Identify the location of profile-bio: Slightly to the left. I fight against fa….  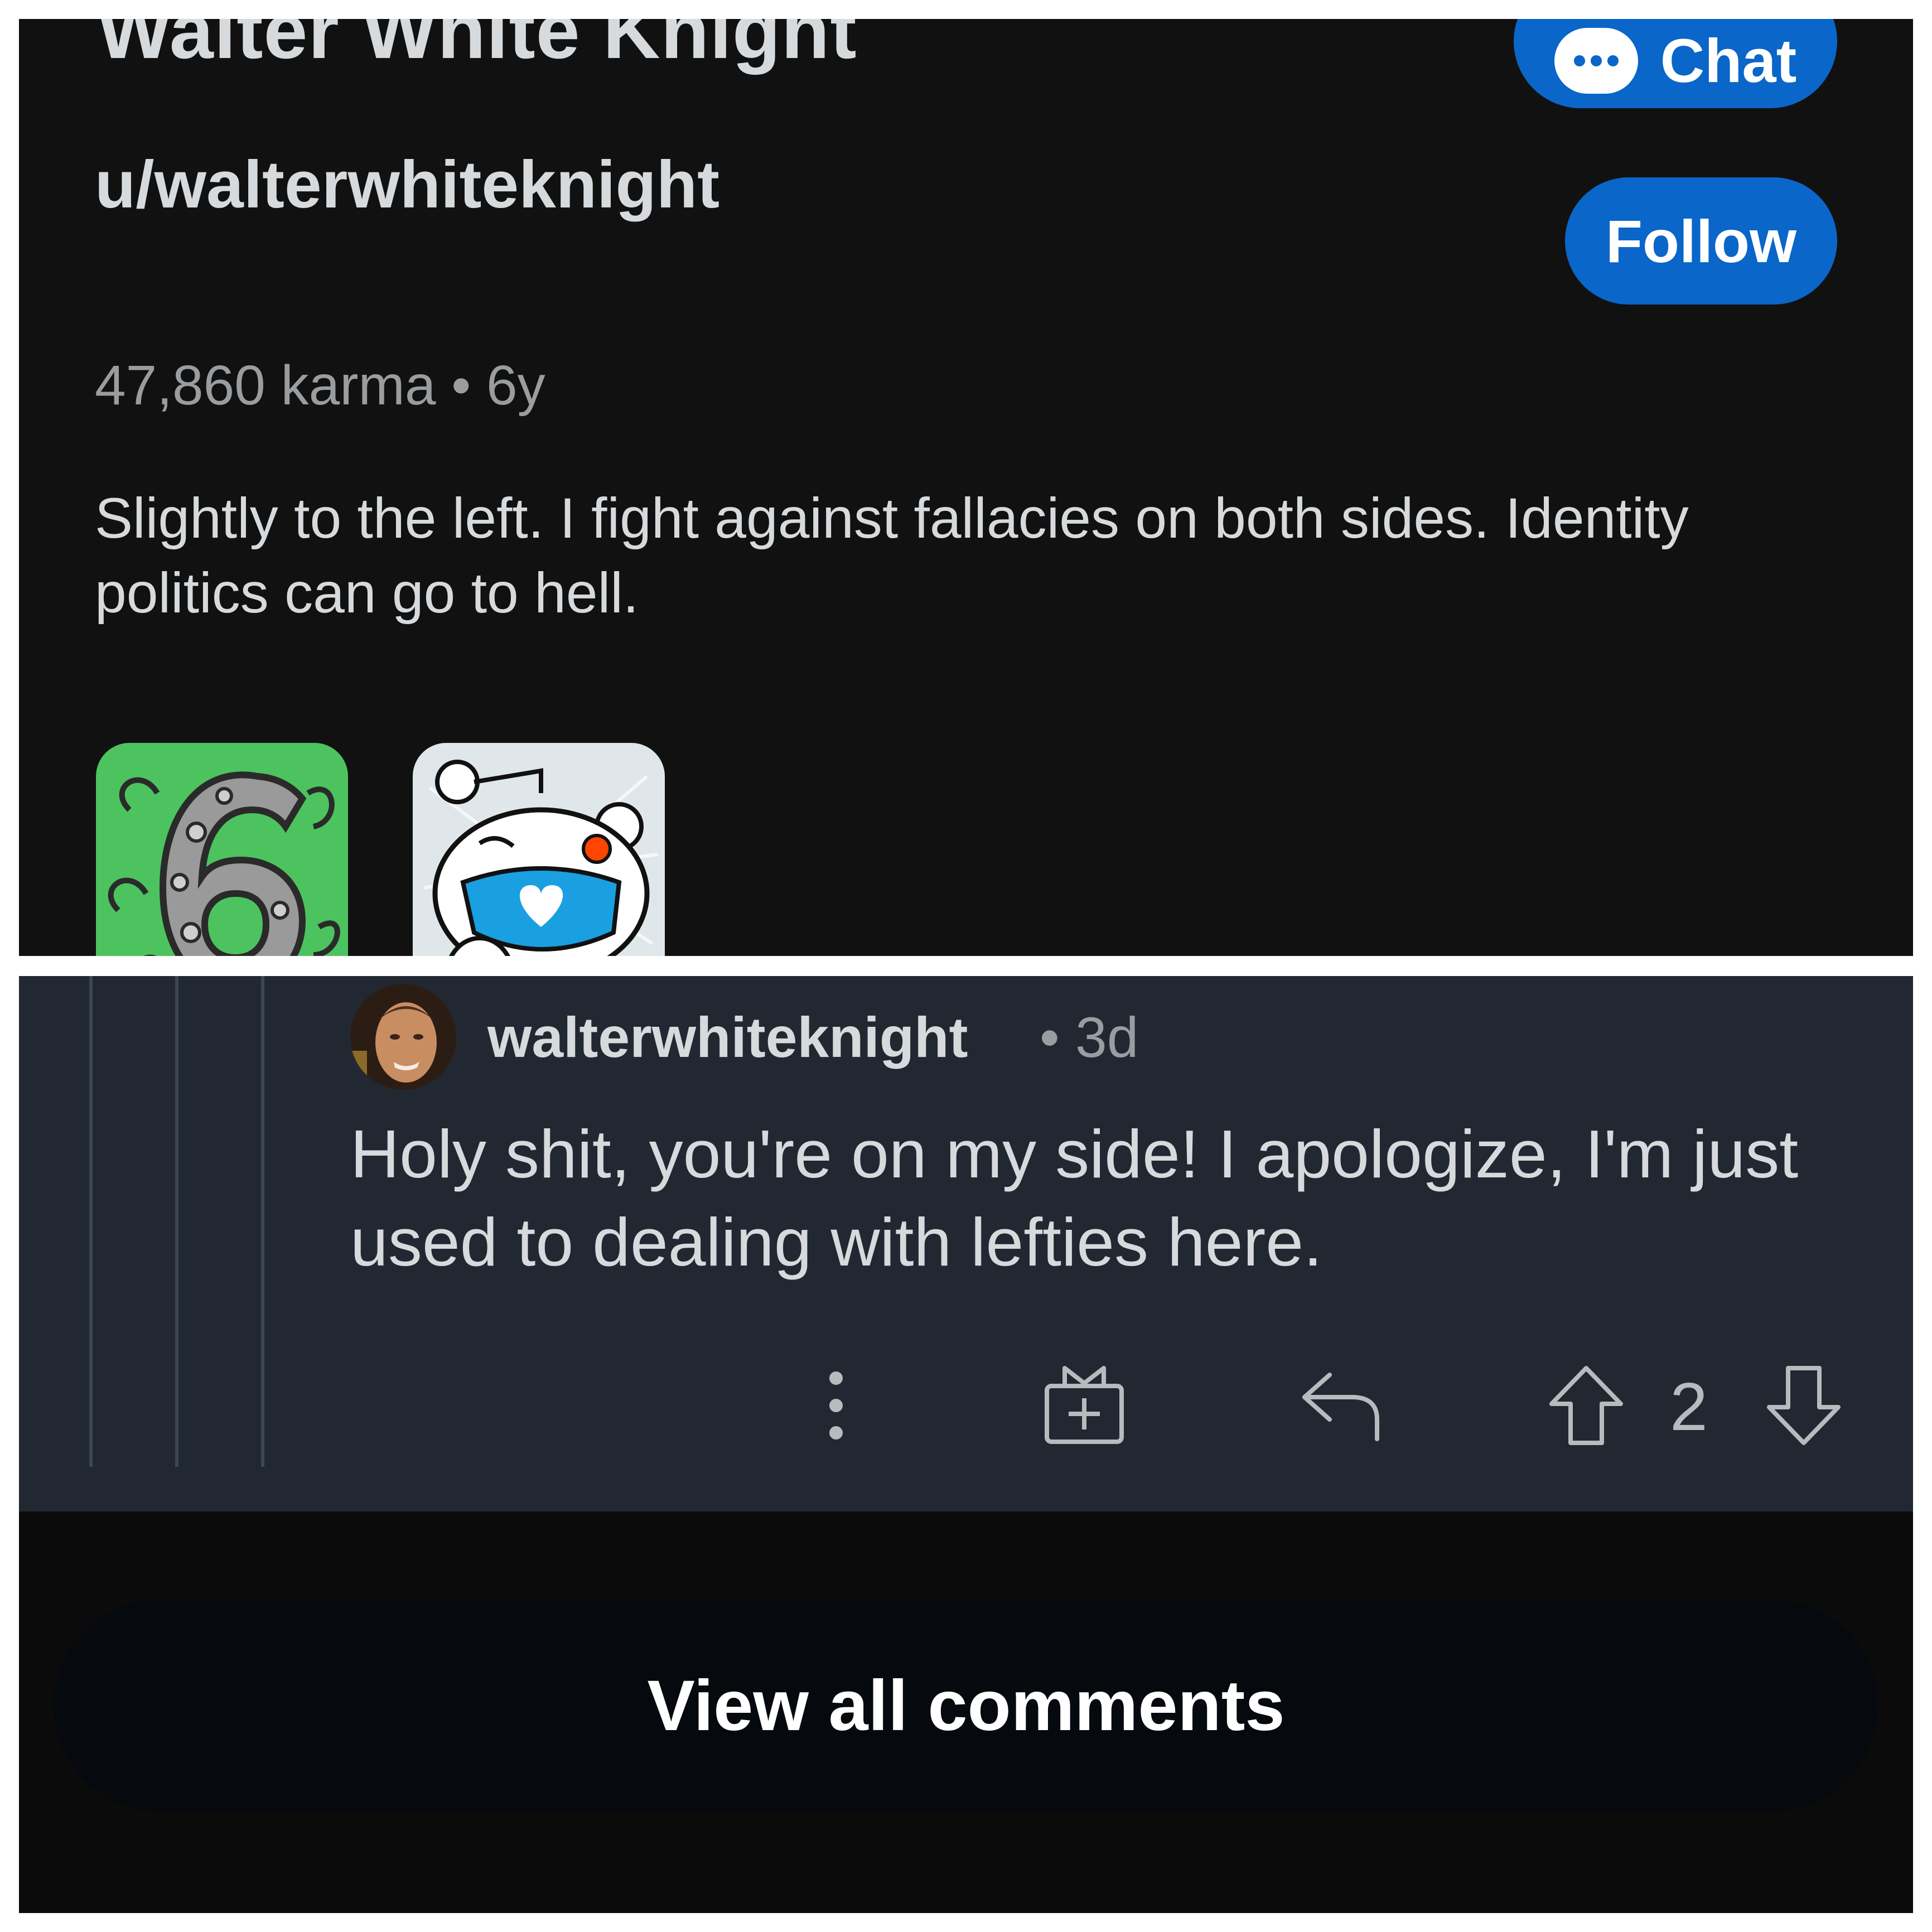
(892, 555).